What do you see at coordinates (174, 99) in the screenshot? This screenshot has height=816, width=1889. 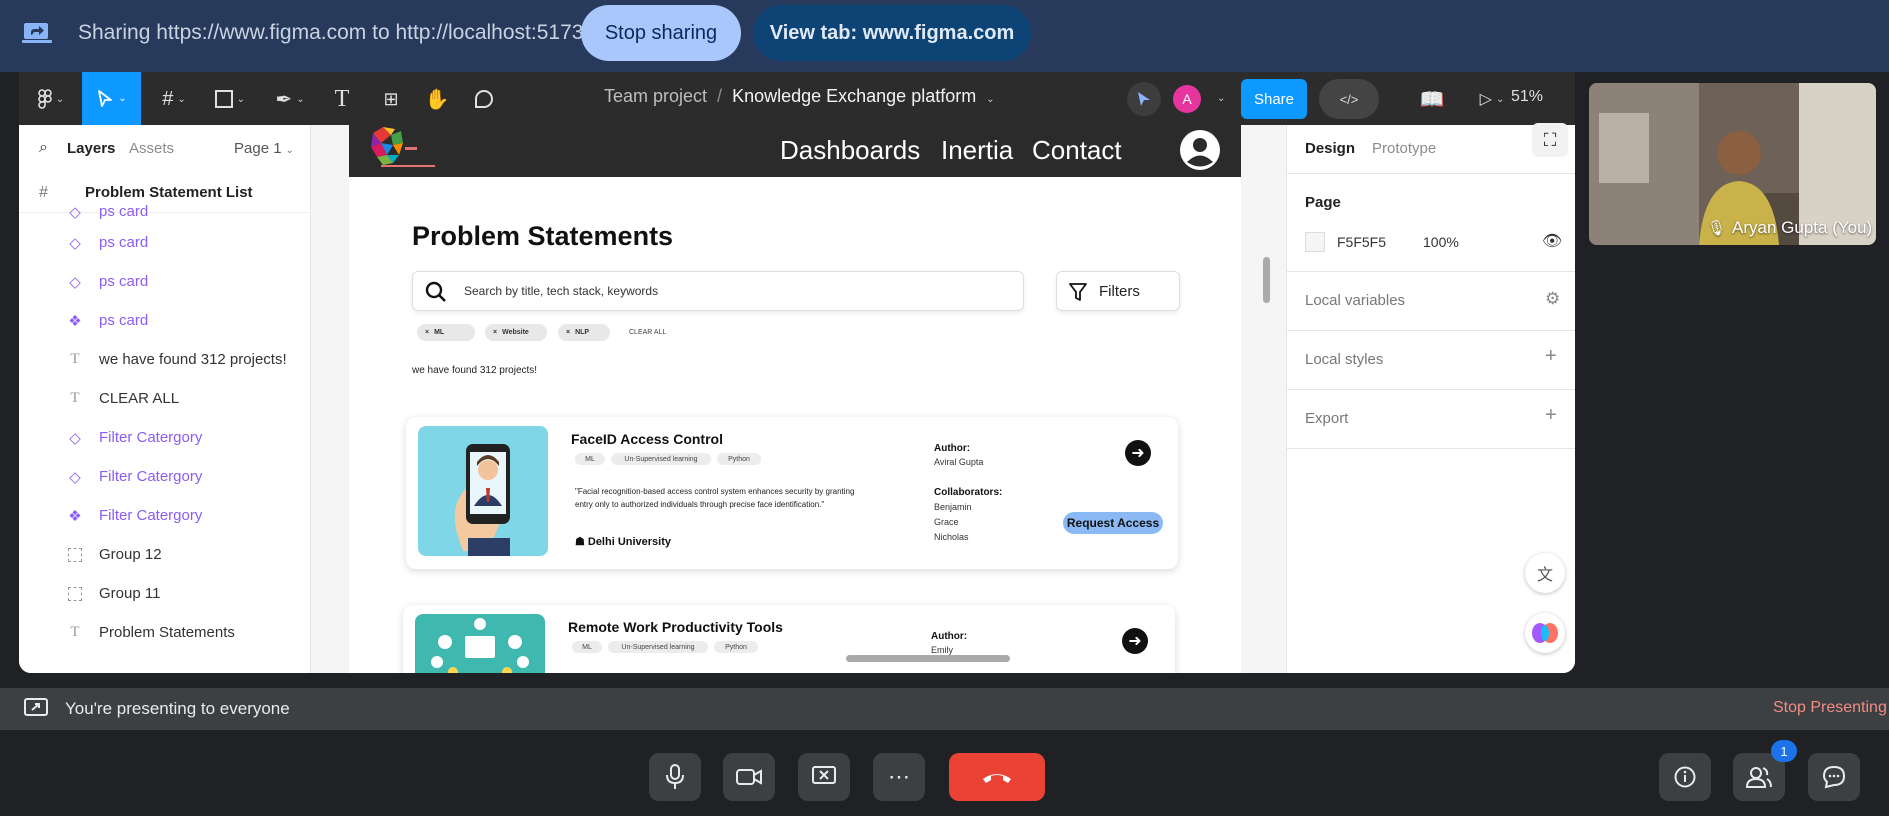 I see `frame-tool-button: # ⌄` at bounding box center [174, 99].